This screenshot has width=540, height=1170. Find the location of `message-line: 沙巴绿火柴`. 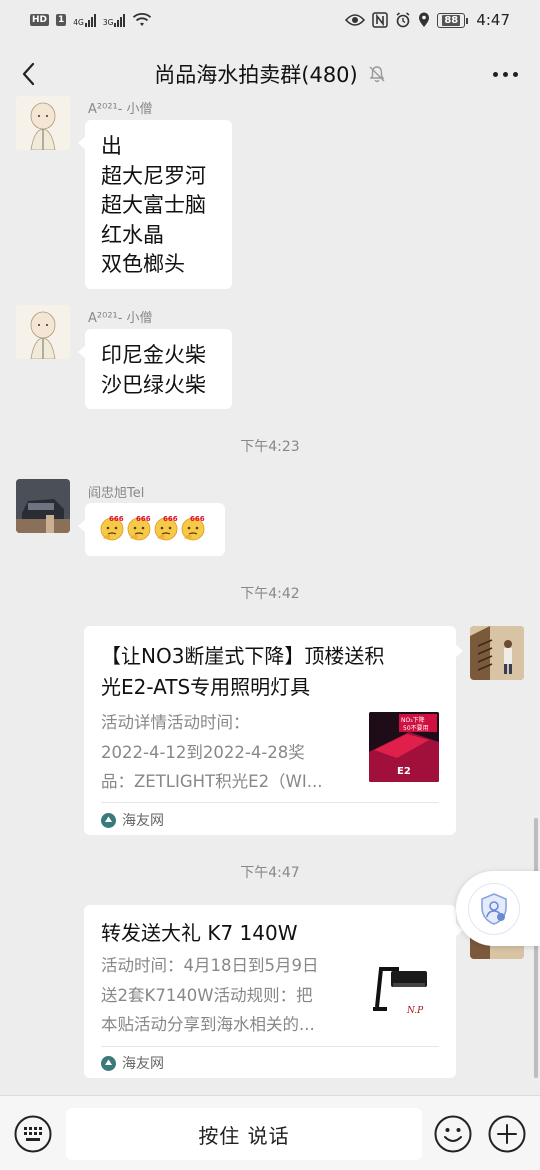

message-line: 沙巴绿火柴 is located at coordinates (153, 384).